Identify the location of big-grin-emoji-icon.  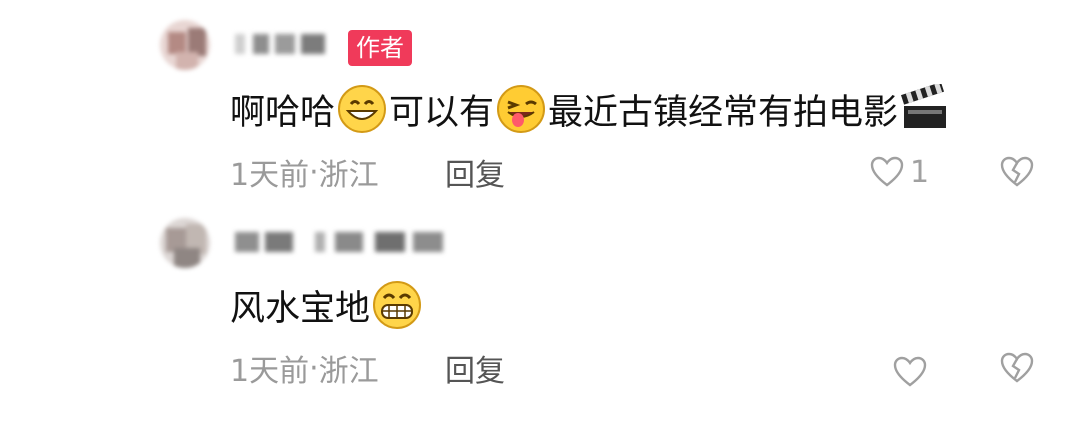
(397, 305).